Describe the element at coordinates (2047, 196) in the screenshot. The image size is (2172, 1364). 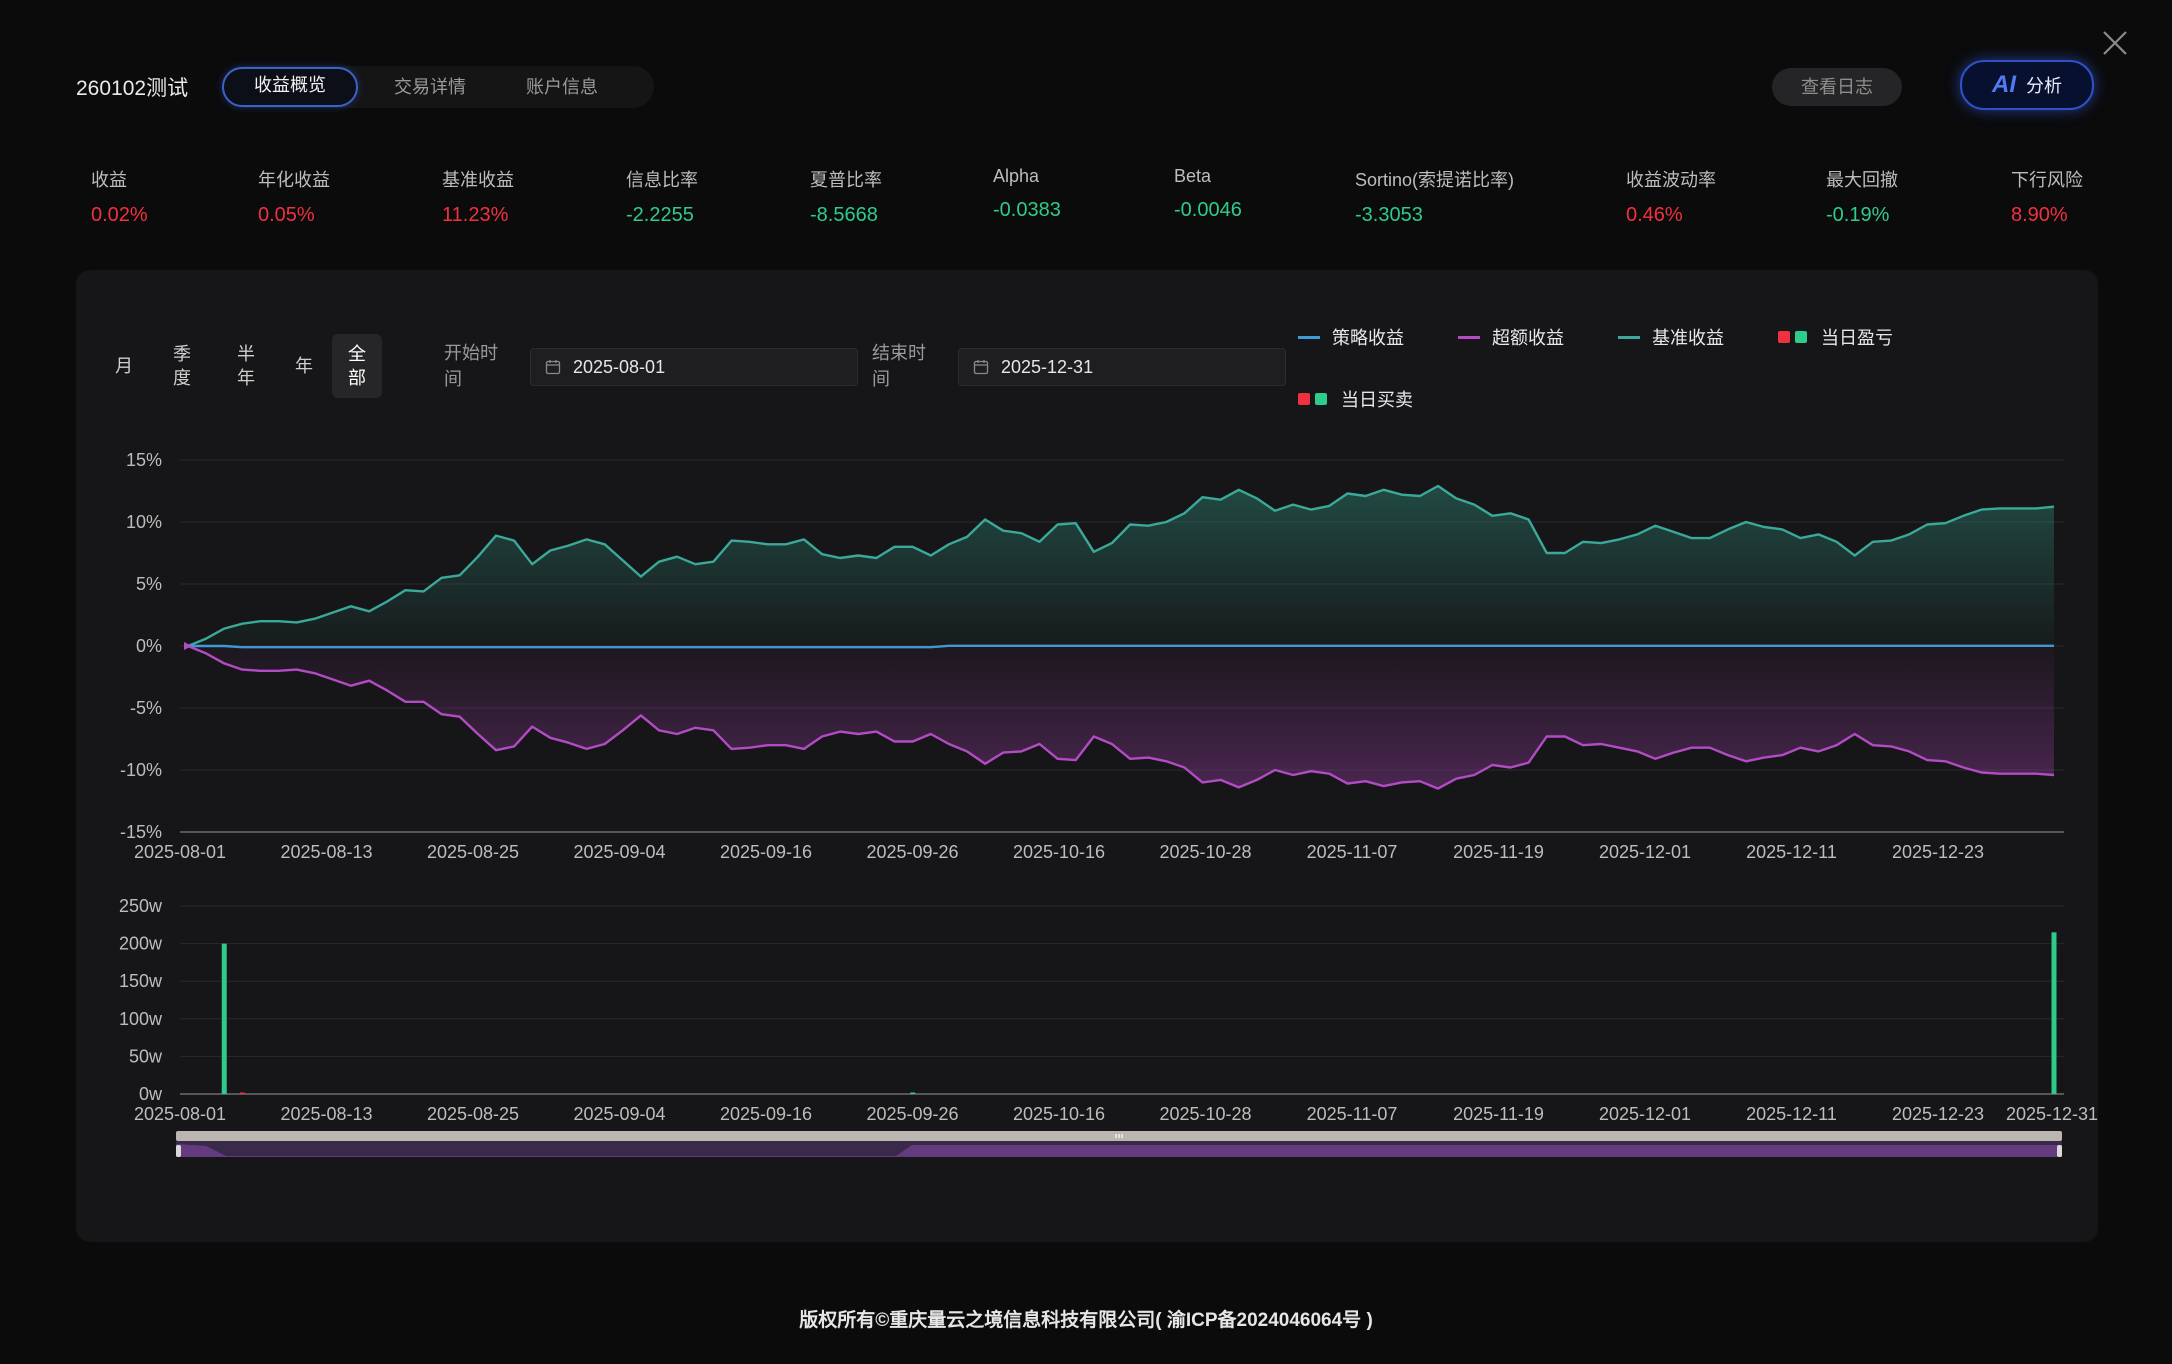
I see `metric-item: 下行风险 8.90%` at that location.